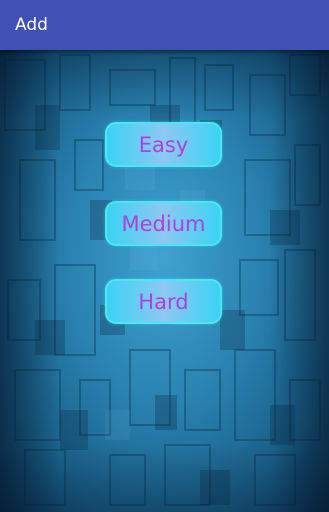 This screenshot has height=512, width=329. I want to click on medium-button: Medium, so click(163, 223).